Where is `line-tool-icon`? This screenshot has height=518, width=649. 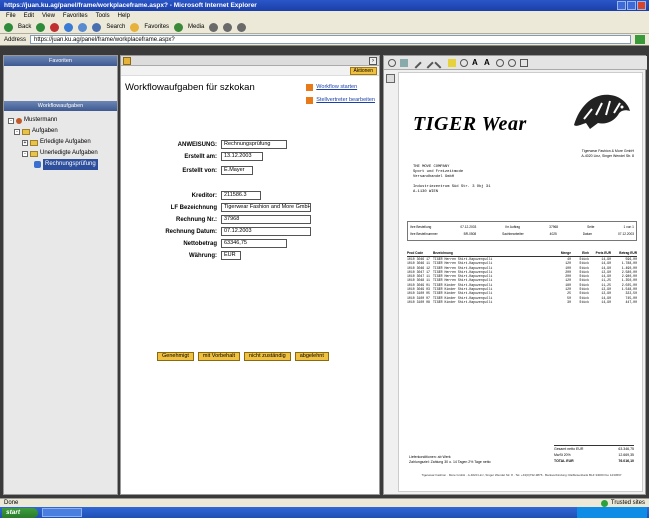
line-tool-icon is located at coordinates (428, 62).